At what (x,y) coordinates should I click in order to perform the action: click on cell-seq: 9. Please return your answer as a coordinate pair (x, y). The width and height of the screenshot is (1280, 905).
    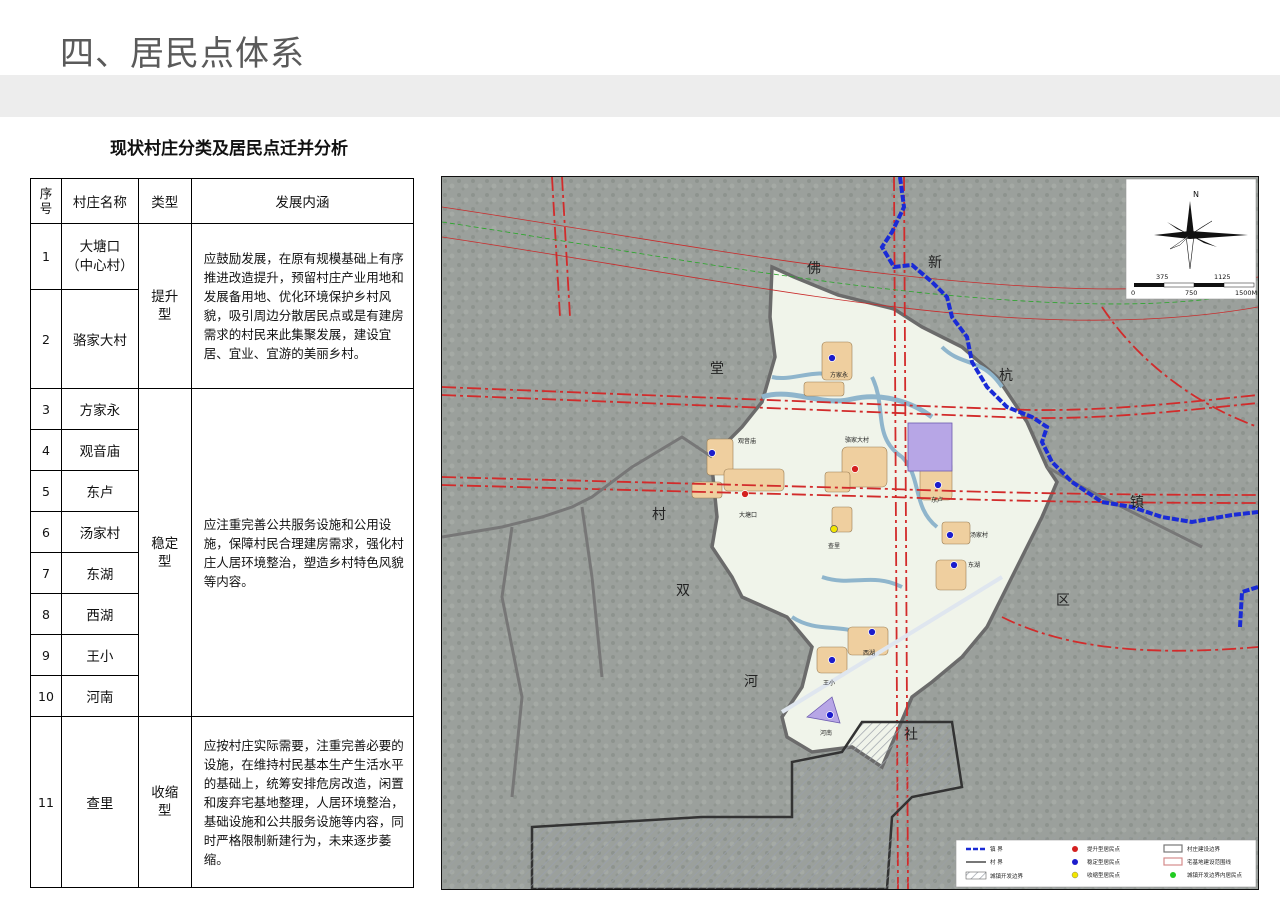
    Looking at the image, I should click on (46, 655).